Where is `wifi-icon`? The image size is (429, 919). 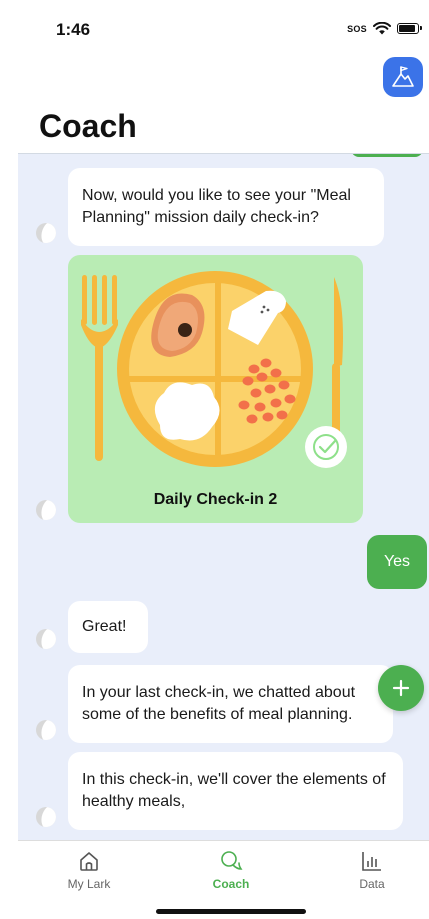
wifi-icon is located at coordinates (382, 28).